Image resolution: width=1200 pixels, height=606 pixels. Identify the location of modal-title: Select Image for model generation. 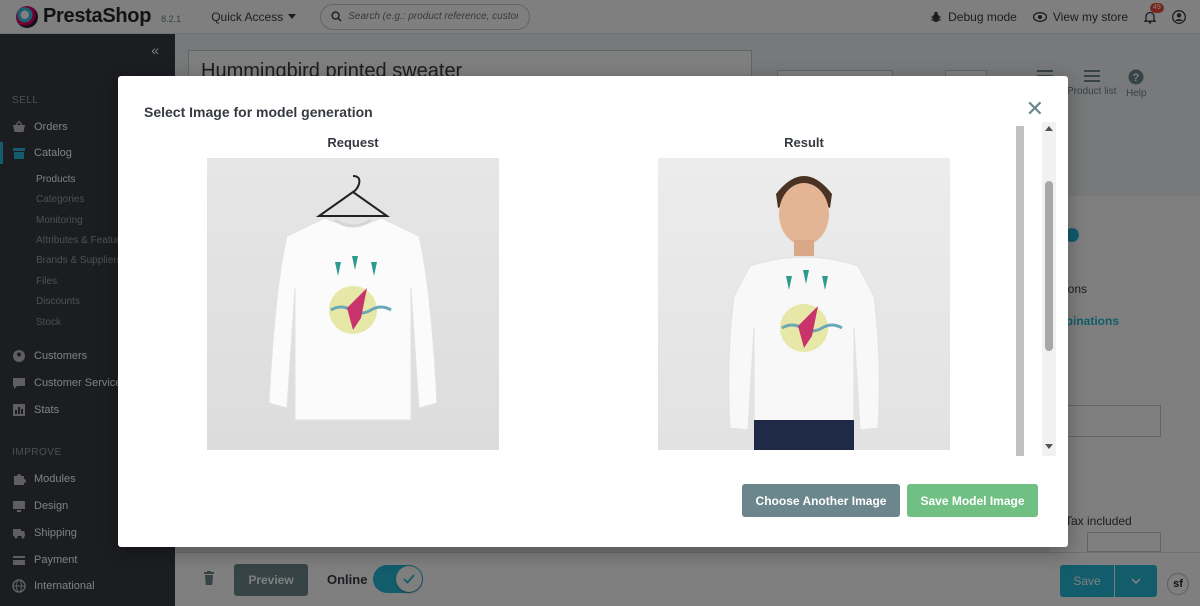
(258, 112).